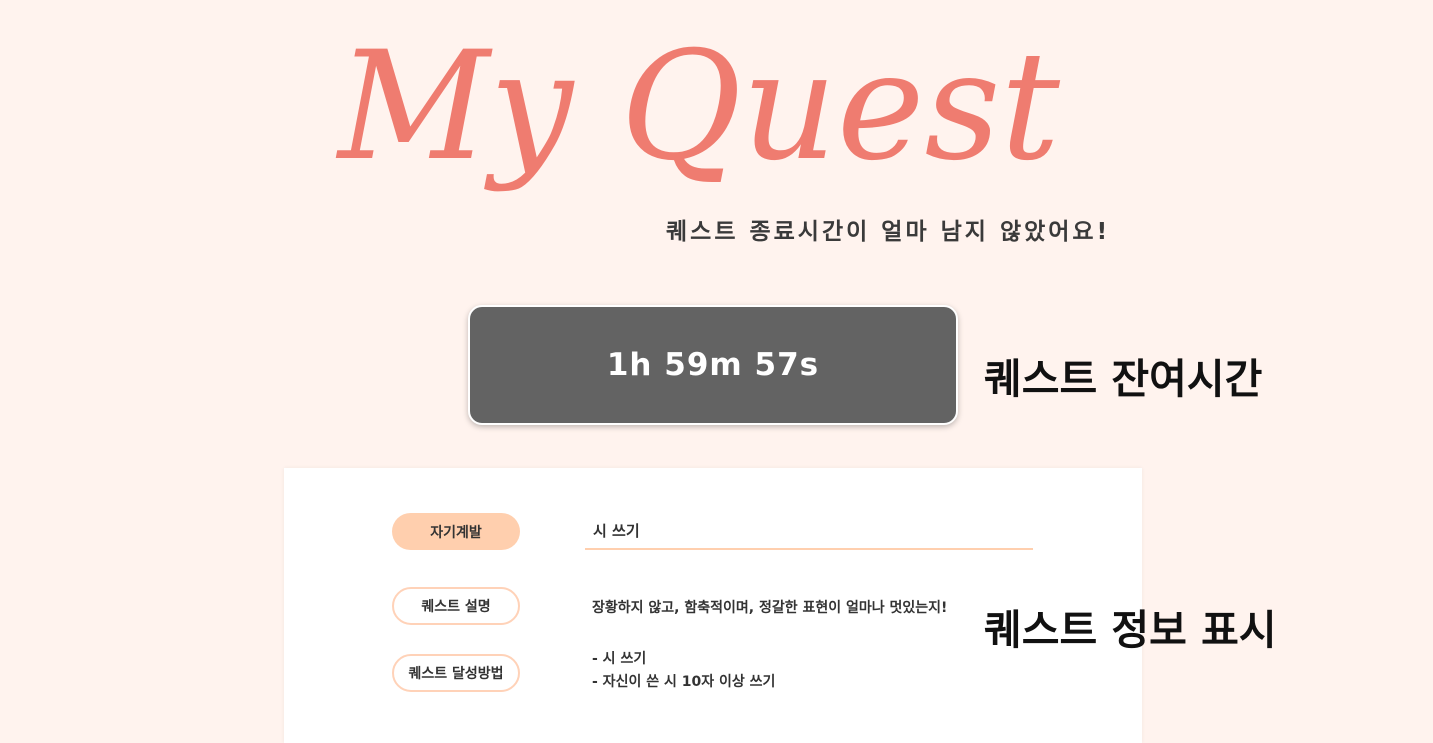 This screenshot has width=1433, height=743. Describe the element at coordinates (456, 606) in the screenshot. I see `description-label-badge: 퀘스트 설명` at that location.